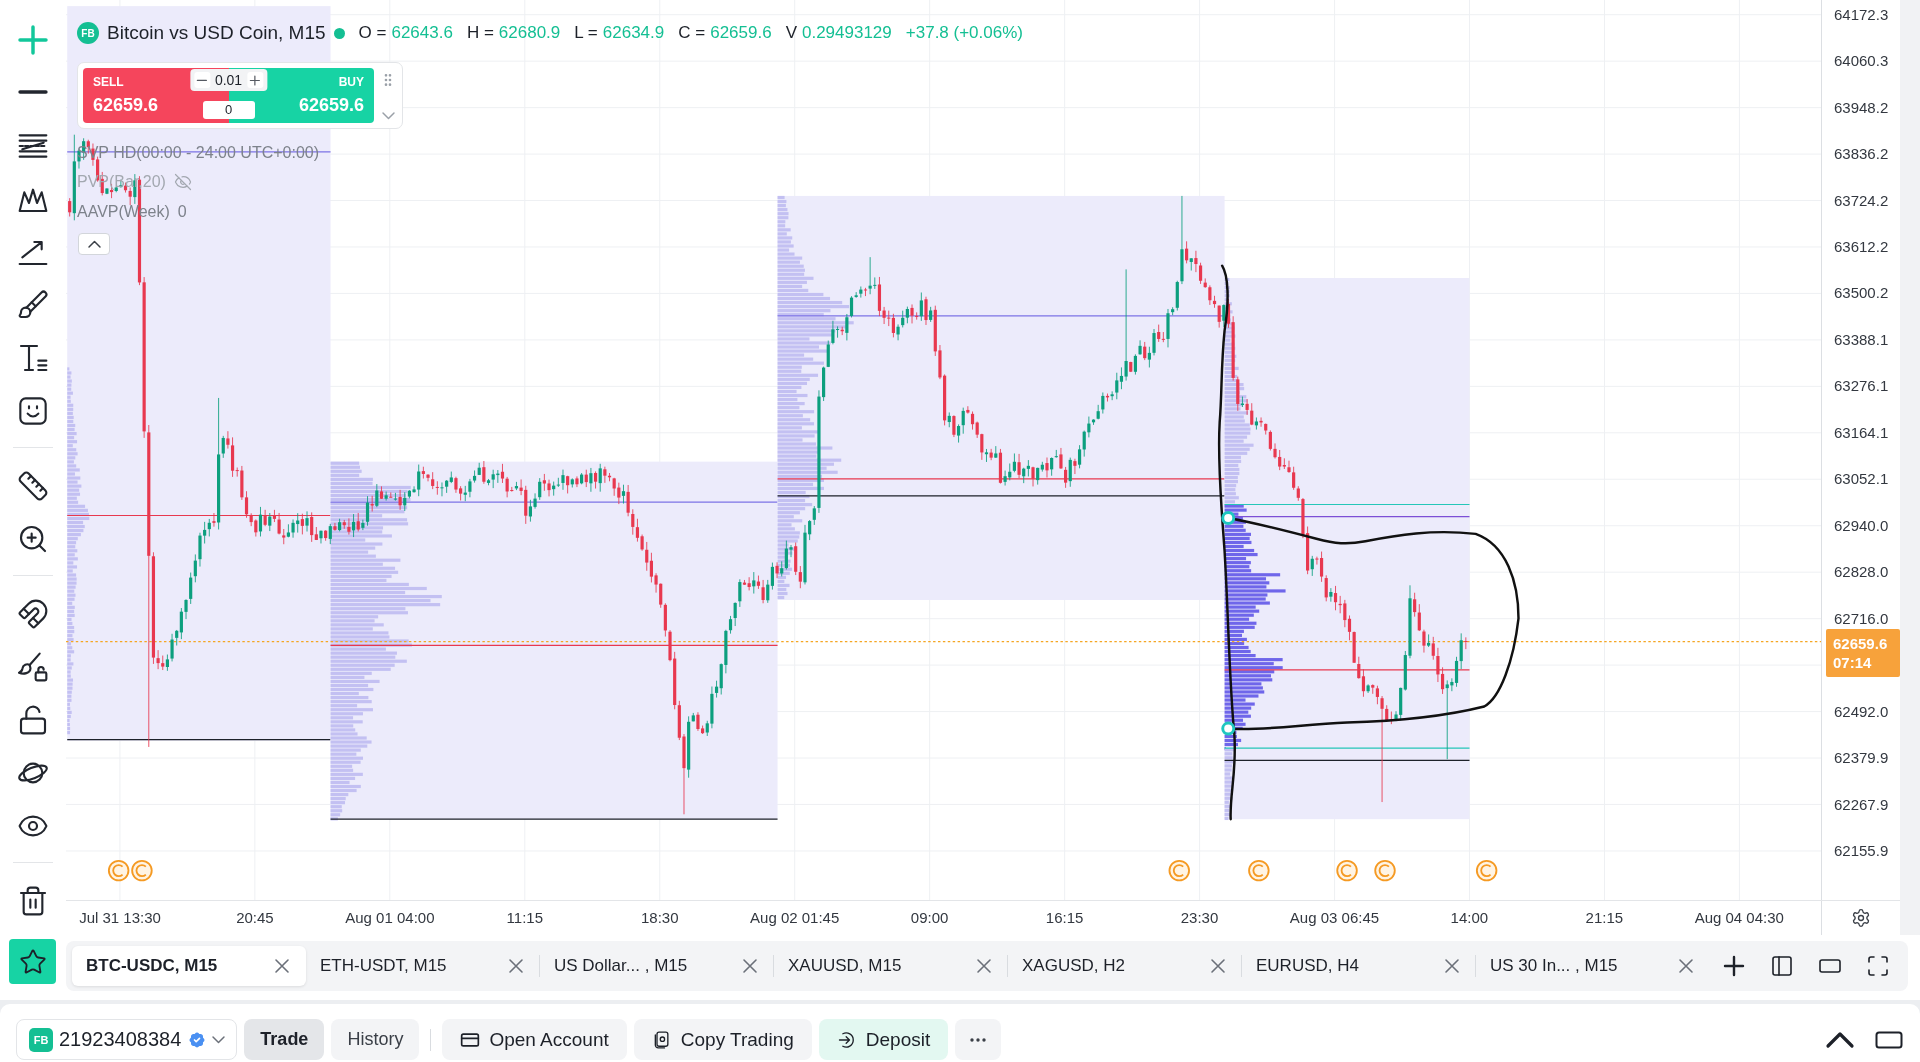  Describe the element at coordinates (390, 918) in the screenshot. I see `time-label: Aug 01 04:00` at that location.